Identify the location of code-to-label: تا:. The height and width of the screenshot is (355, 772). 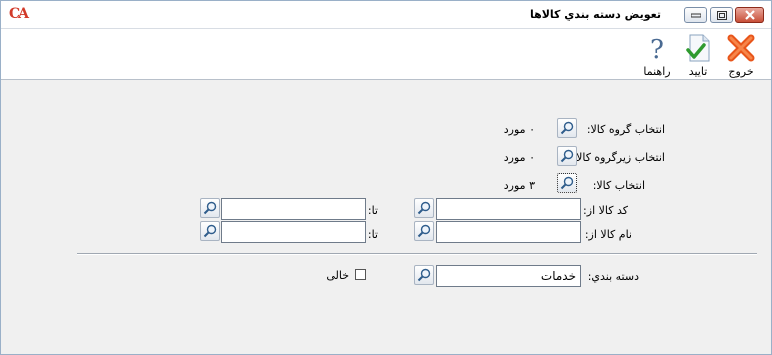
(372, 210).